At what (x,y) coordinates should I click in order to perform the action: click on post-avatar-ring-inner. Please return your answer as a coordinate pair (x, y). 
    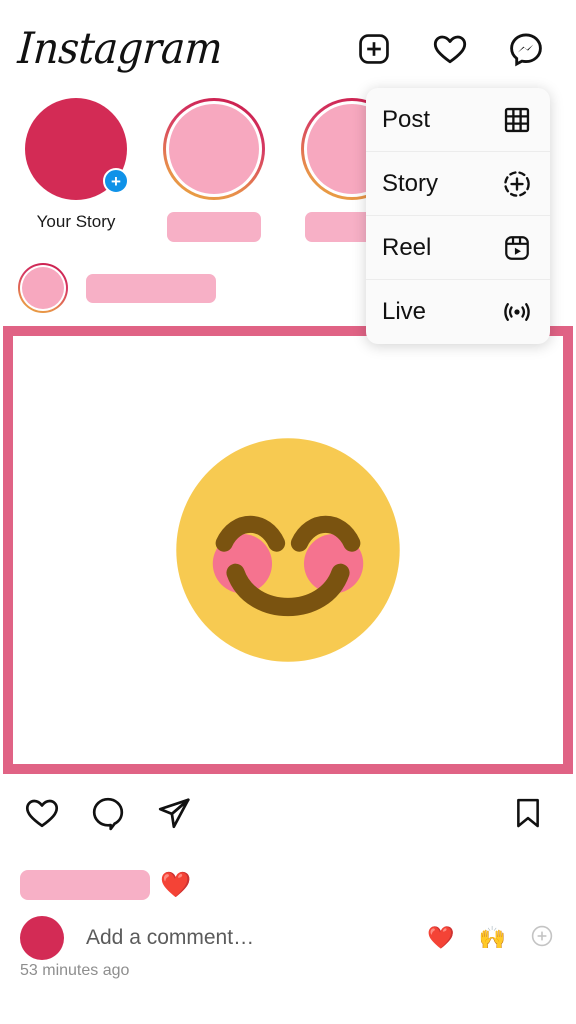
    Looking at the image, I should click on (43, 288).